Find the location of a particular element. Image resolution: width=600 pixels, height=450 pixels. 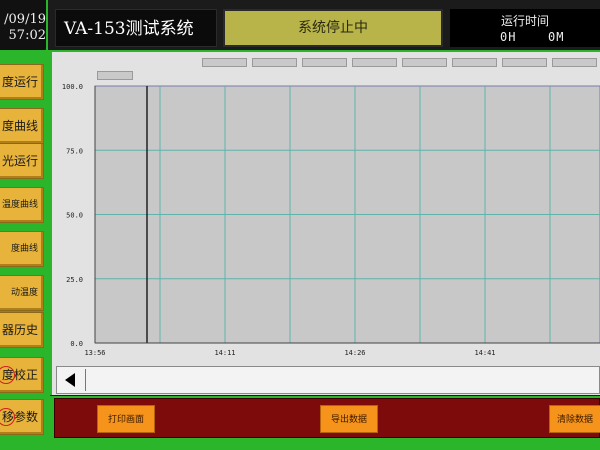

x-tick-label: 14:26 is located at coordinates (354, 353).